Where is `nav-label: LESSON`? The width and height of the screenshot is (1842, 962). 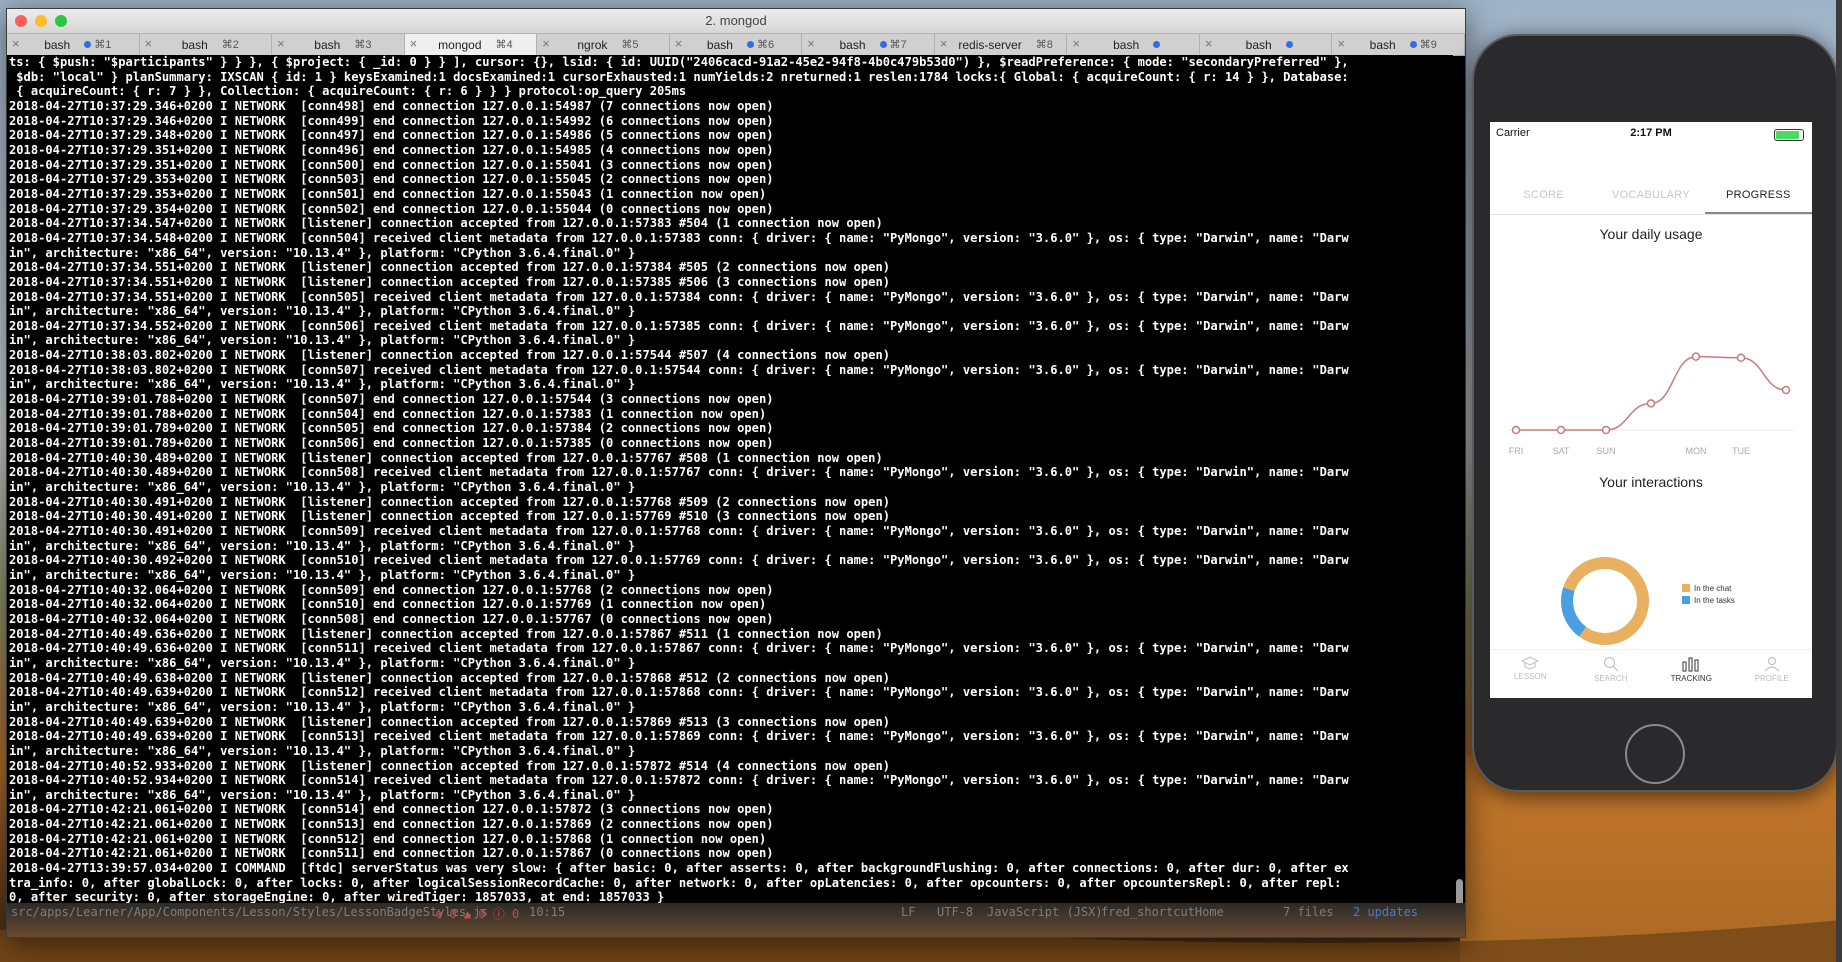 nav-label: LESSON is located at coordinates (1530, 676).